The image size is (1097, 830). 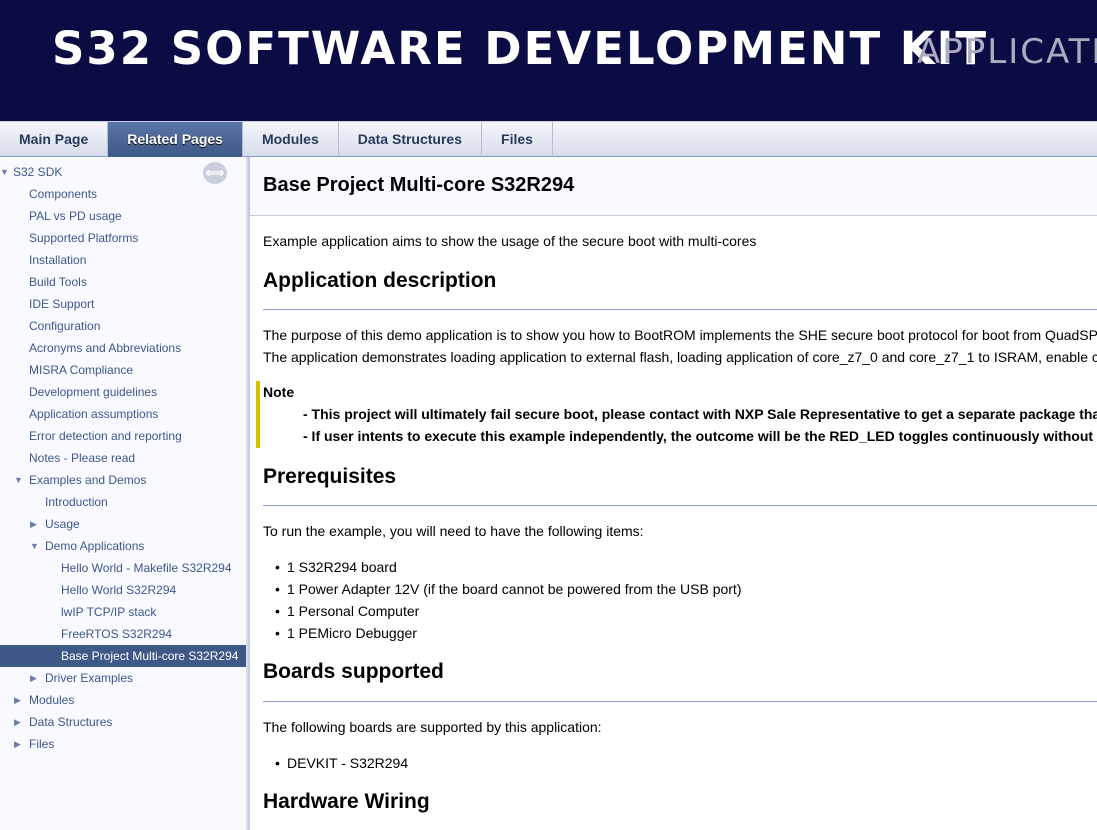 What do you see at coordinates (123, 546) in the screenshot?
I see `tree-item-demo-applications: ▼ Demo Applications` at bounding box center [123, 546].